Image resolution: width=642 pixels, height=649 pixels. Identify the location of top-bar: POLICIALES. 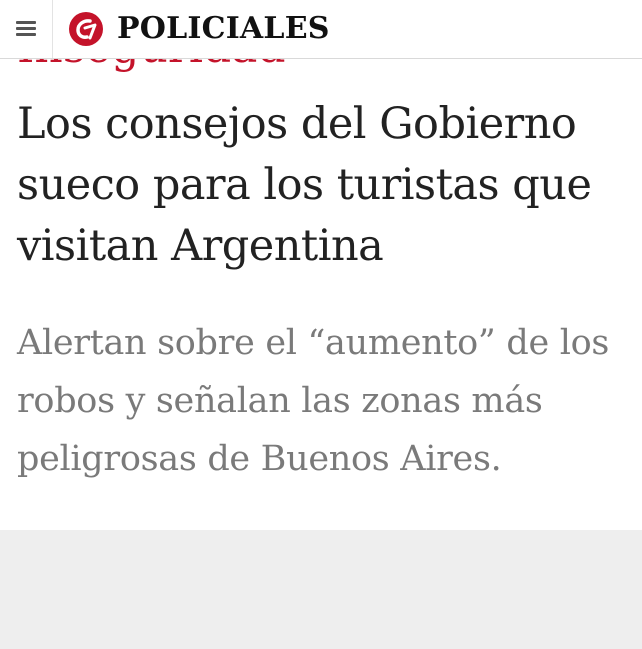
(321, 29).